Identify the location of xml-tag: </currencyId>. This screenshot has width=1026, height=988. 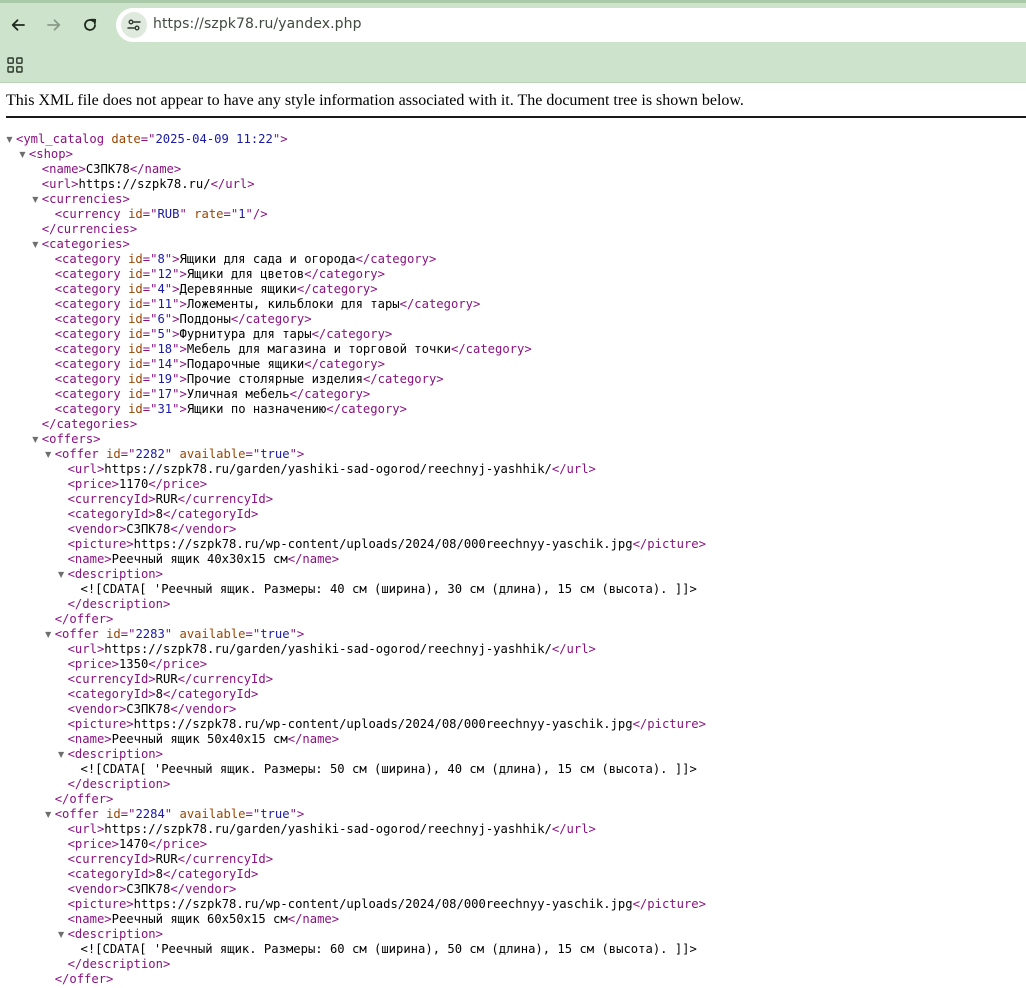
(225, 499).